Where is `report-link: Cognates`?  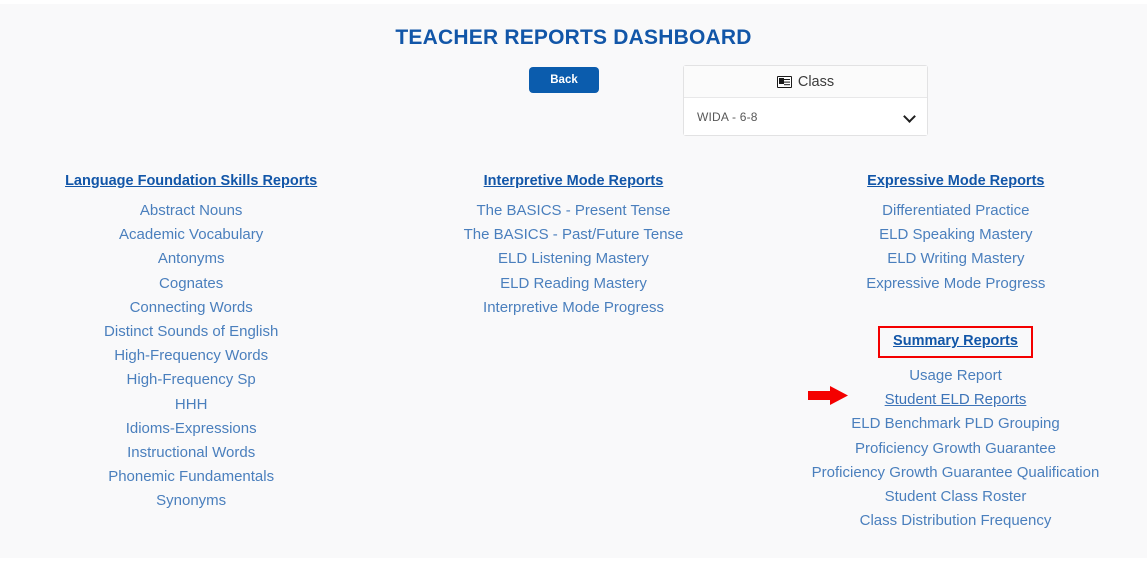
report-link: Cognates is located at coordinates (191, 284).